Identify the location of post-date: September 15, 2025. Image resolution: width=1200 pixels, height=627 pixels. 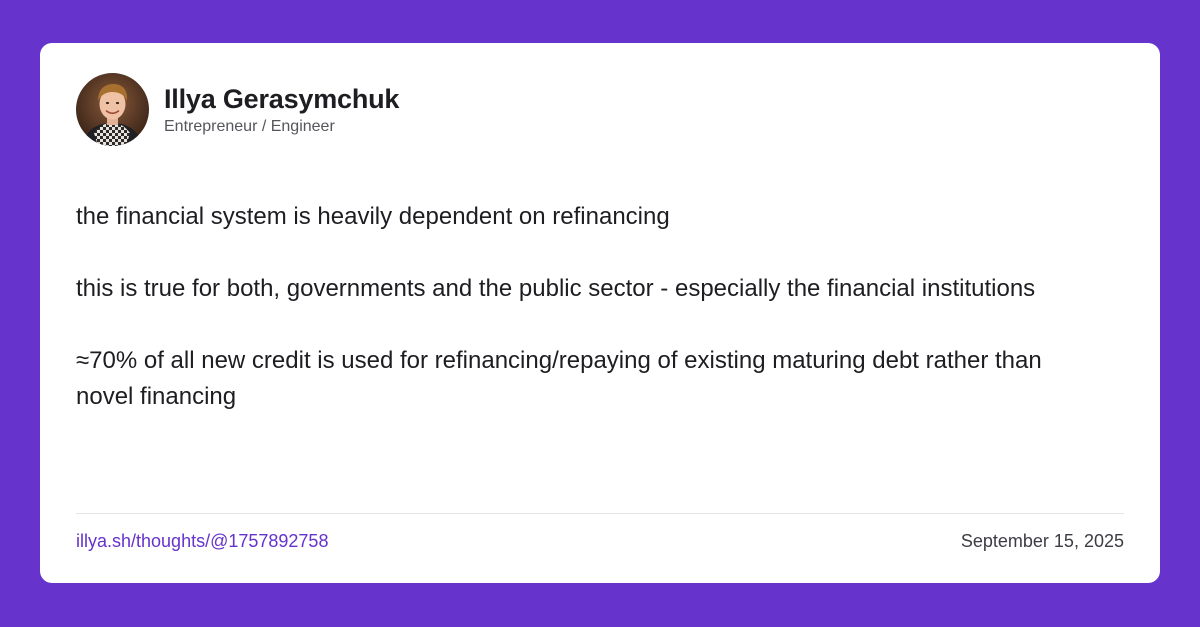
(1042, 541).